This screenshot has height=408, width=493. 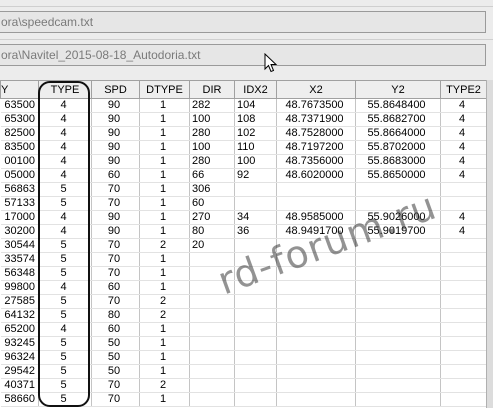 What do you see at coordinates (19, 203) in the screenshot?
I see `cell-y: 57133` at bounding box center [19, 203].